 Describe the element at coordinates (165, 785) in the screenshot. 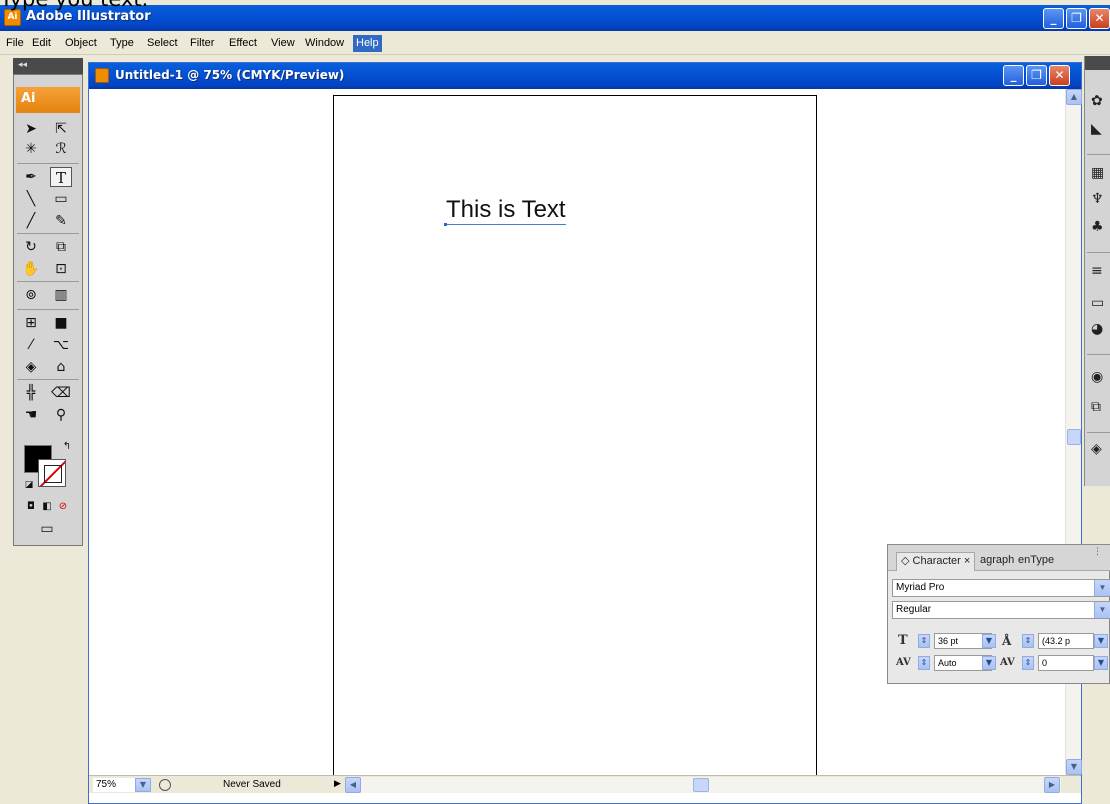

I see `status-info-icon` at that location.